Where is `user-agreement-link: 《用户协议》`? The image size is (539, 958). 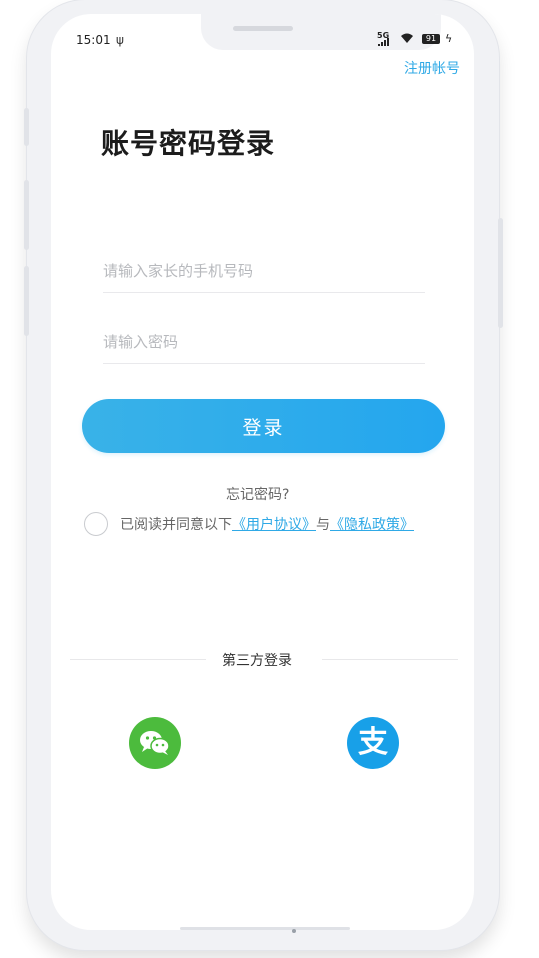
user-agreement-link: 《用户协议》 is located at coordinates (274, 525).